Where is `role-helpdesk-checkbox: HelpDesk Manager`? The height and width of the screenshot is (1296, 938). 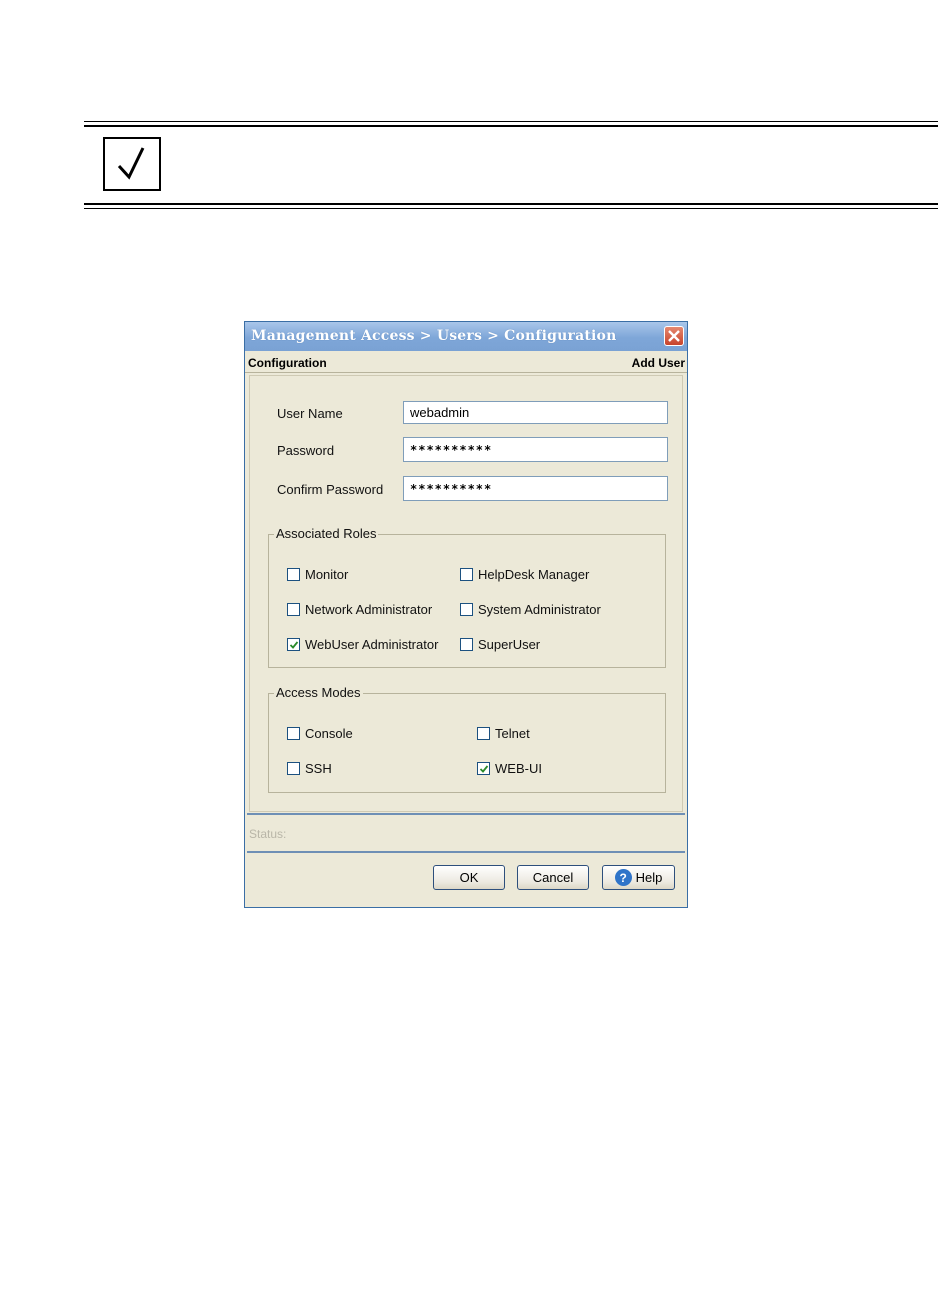 role-helpdesk-checkbox: HelpDesk Manager is located at coordinates (524, 574).